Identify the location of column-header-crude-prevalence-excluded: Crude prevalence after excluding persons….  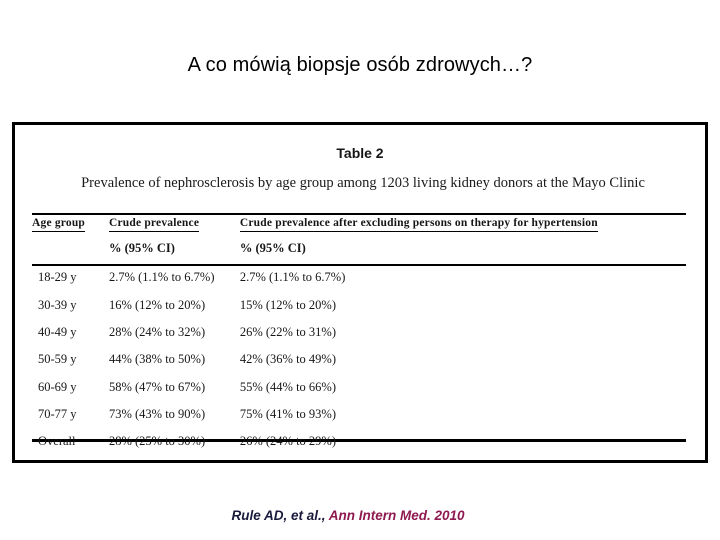
(462, 237).